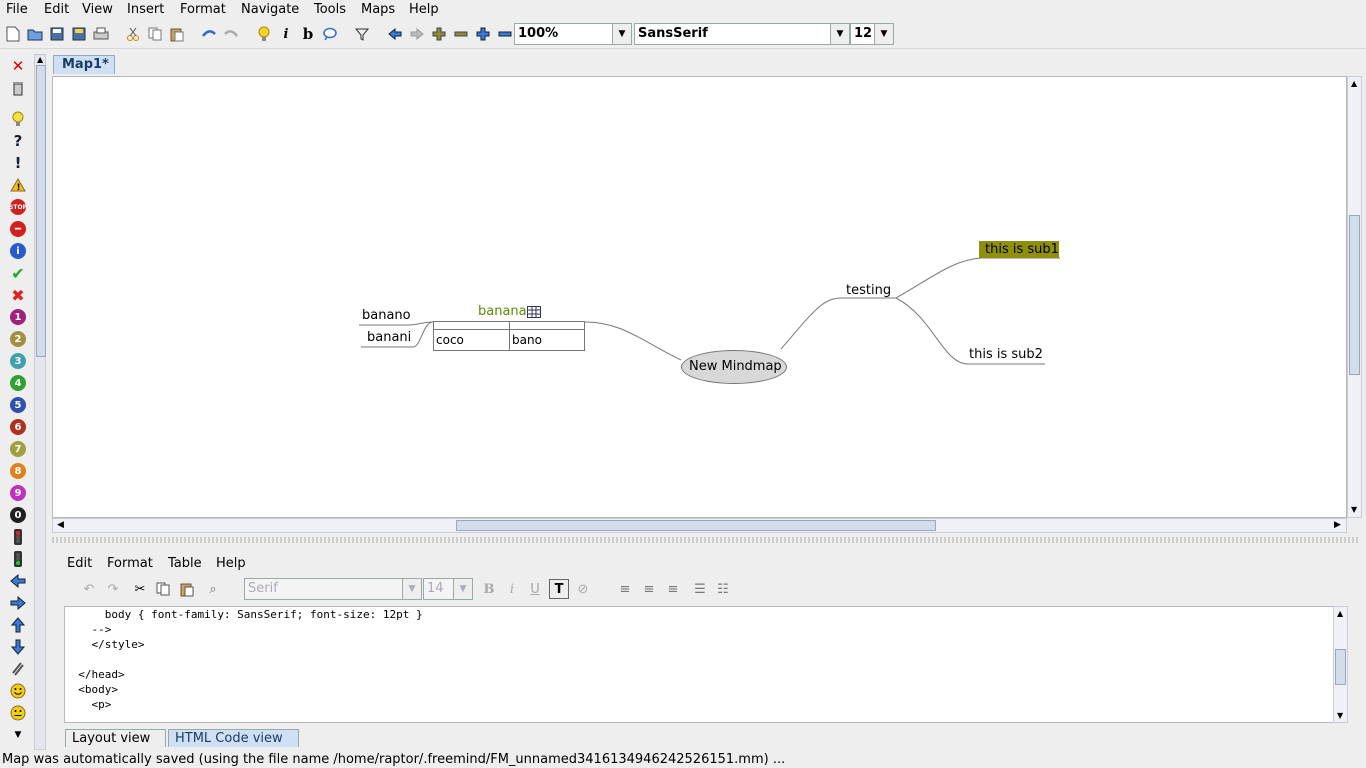  Describe the element at coordinates (18, 581) in the screenshot. I see `arrow-left-icon` at that location.